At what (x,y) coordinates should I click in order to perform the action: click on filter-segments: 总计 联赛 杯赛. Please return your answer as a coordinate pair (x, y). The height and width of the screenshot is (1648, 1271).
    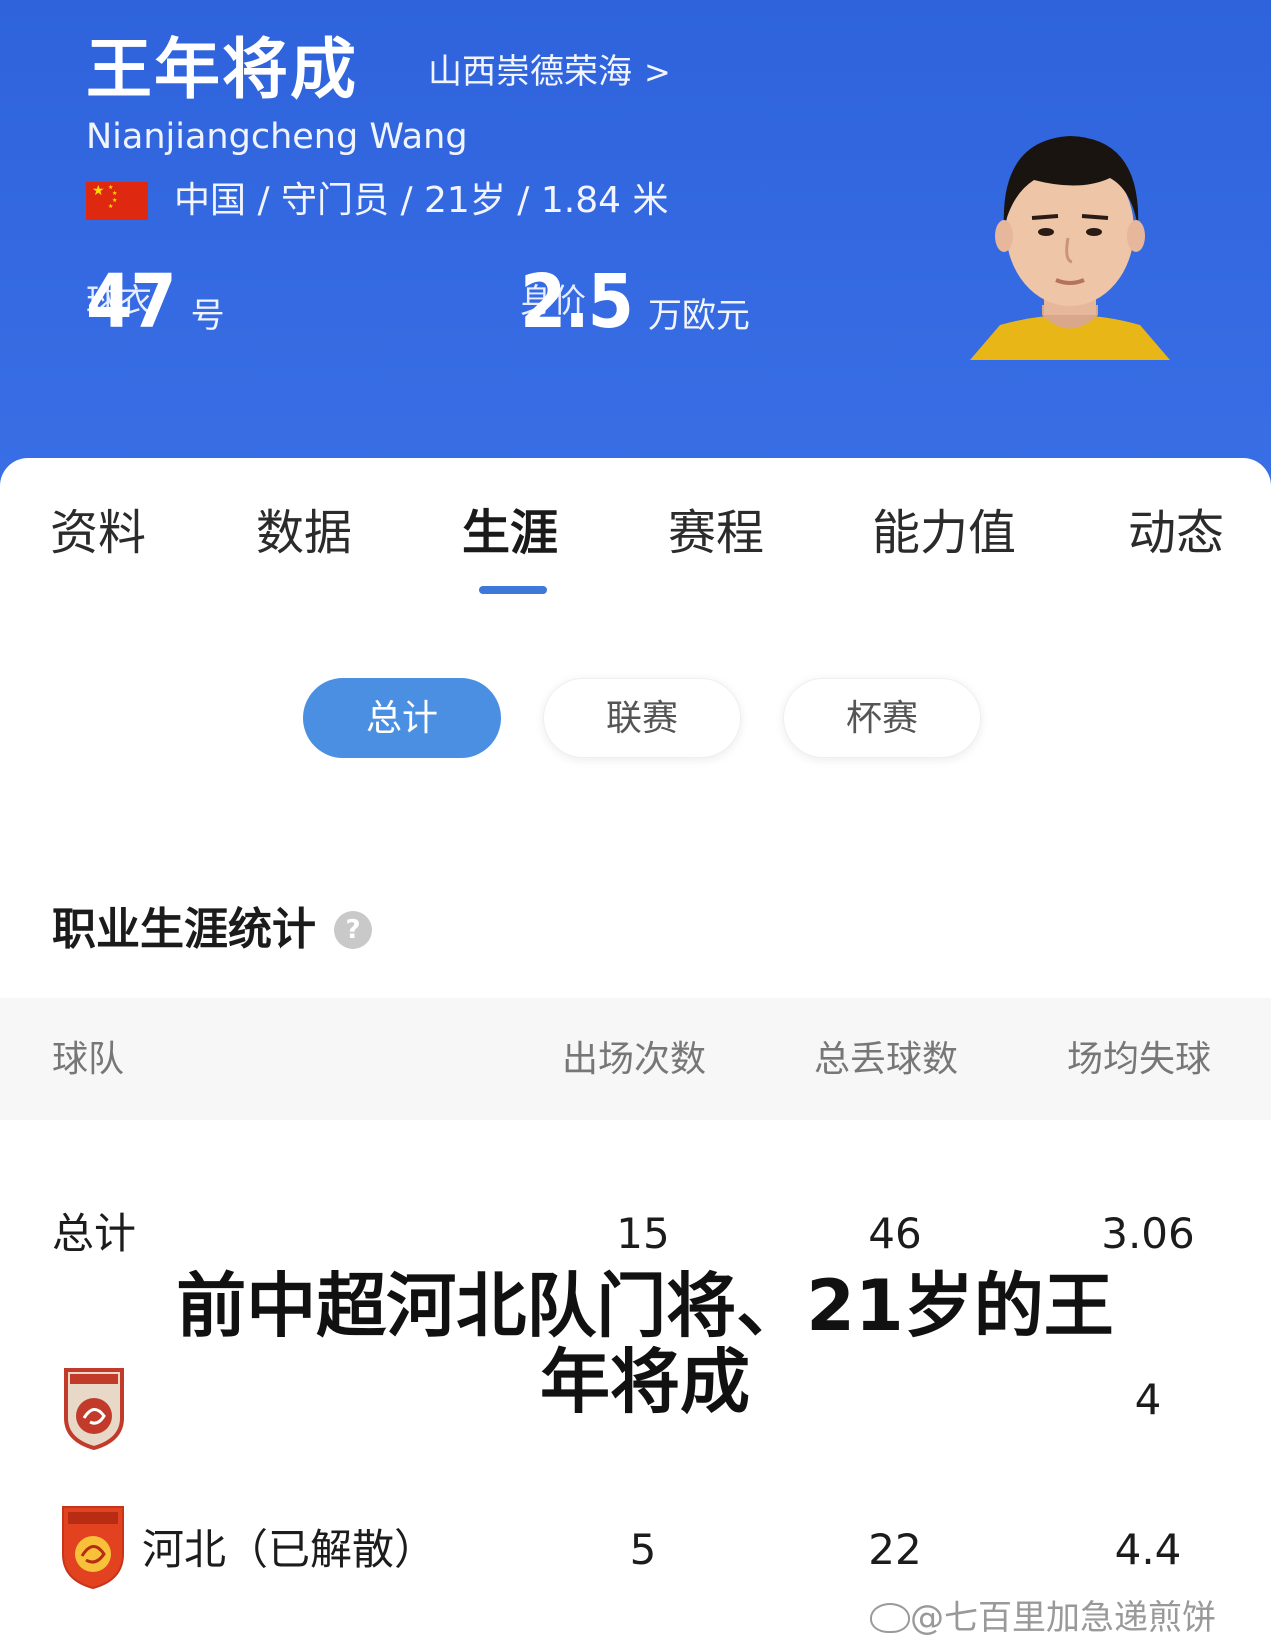
    Looking at the image, I should click on (635, 719).